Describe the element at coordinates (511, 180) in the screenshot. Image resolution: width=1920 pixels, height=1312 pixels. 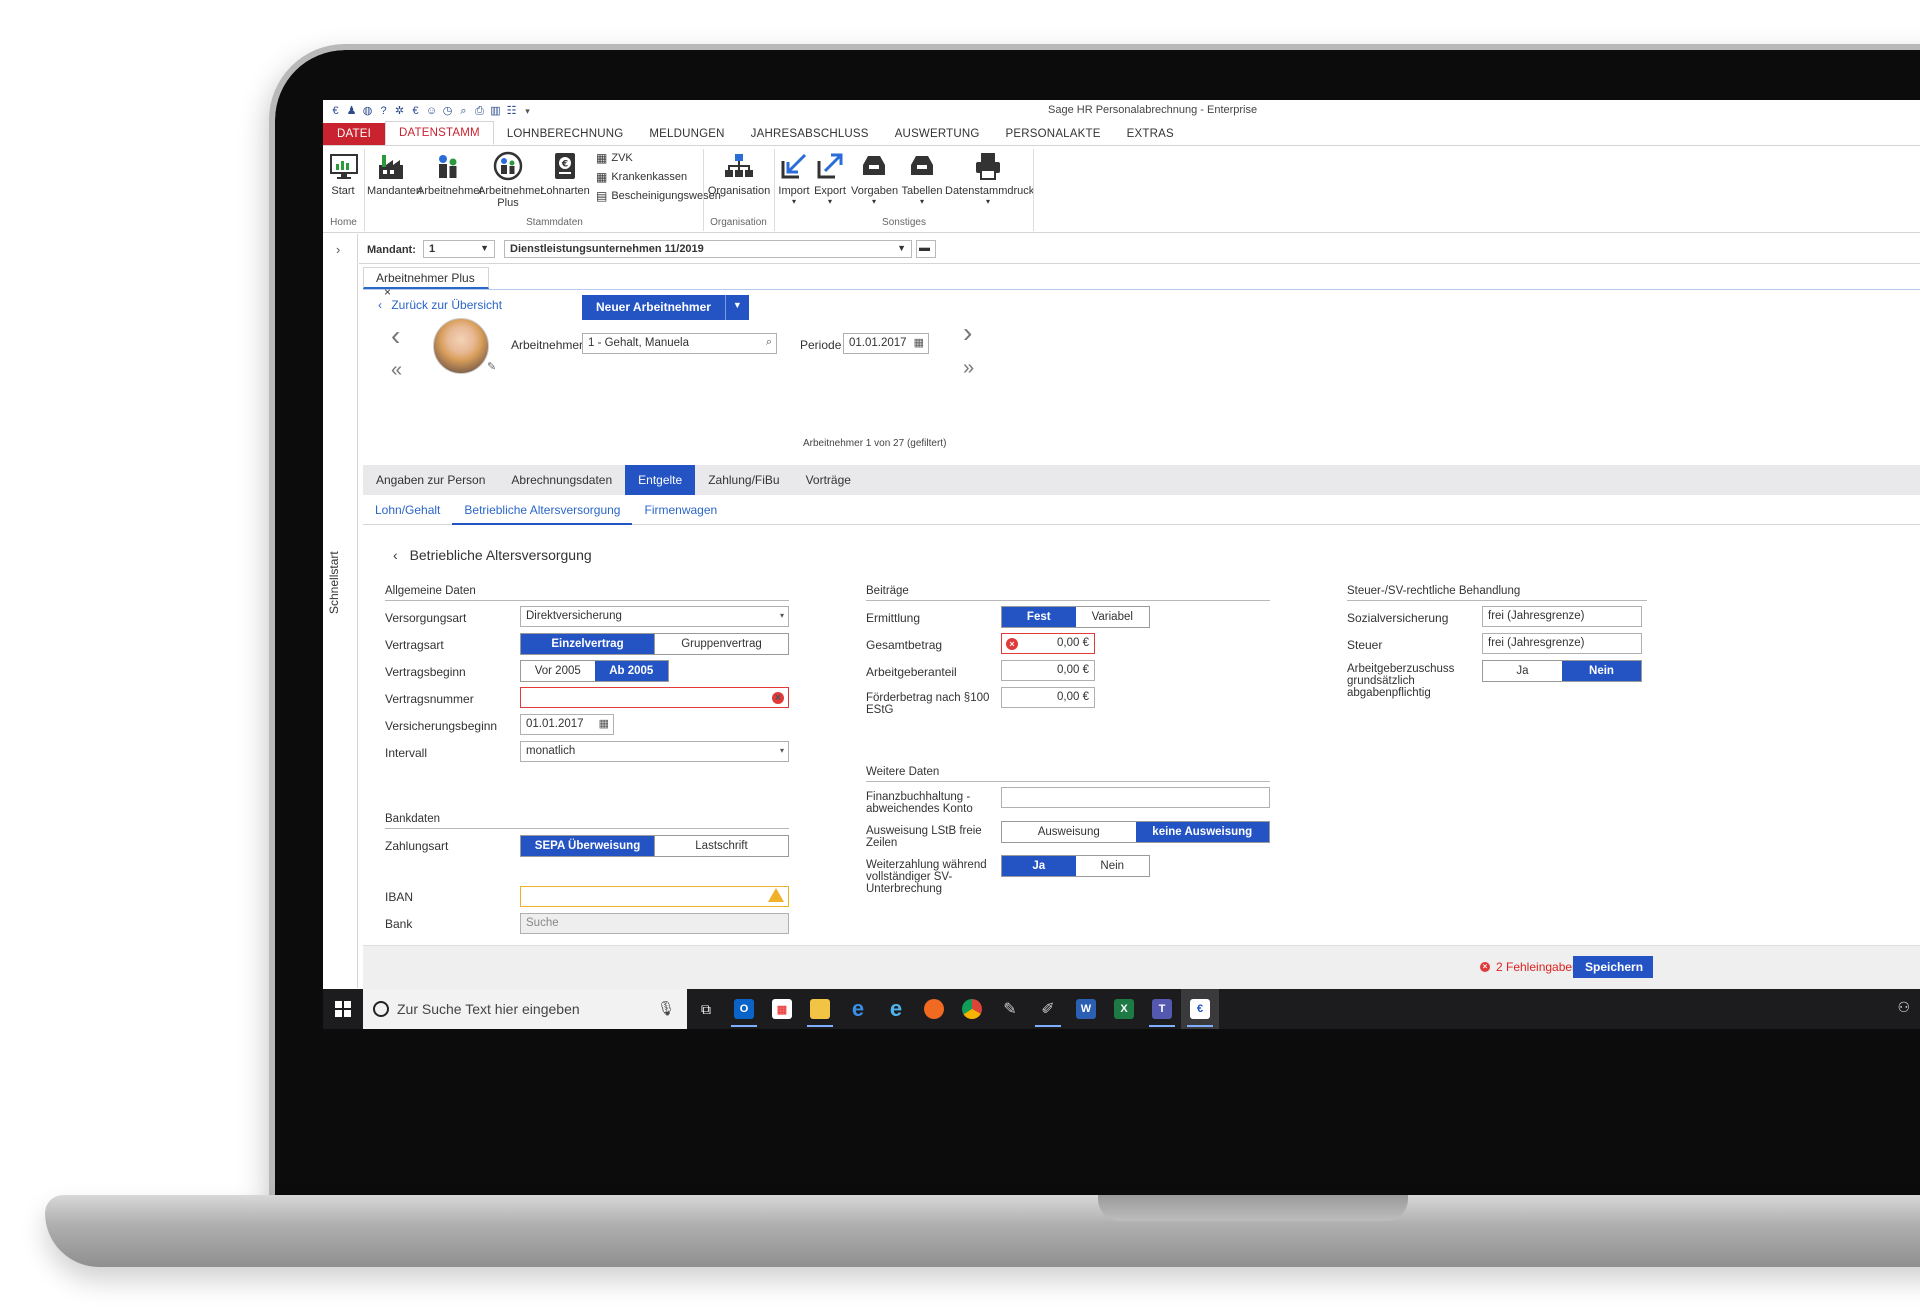
I see `arbeitnehmer-plus-button: Arbeitnehmer Plus` at that location.